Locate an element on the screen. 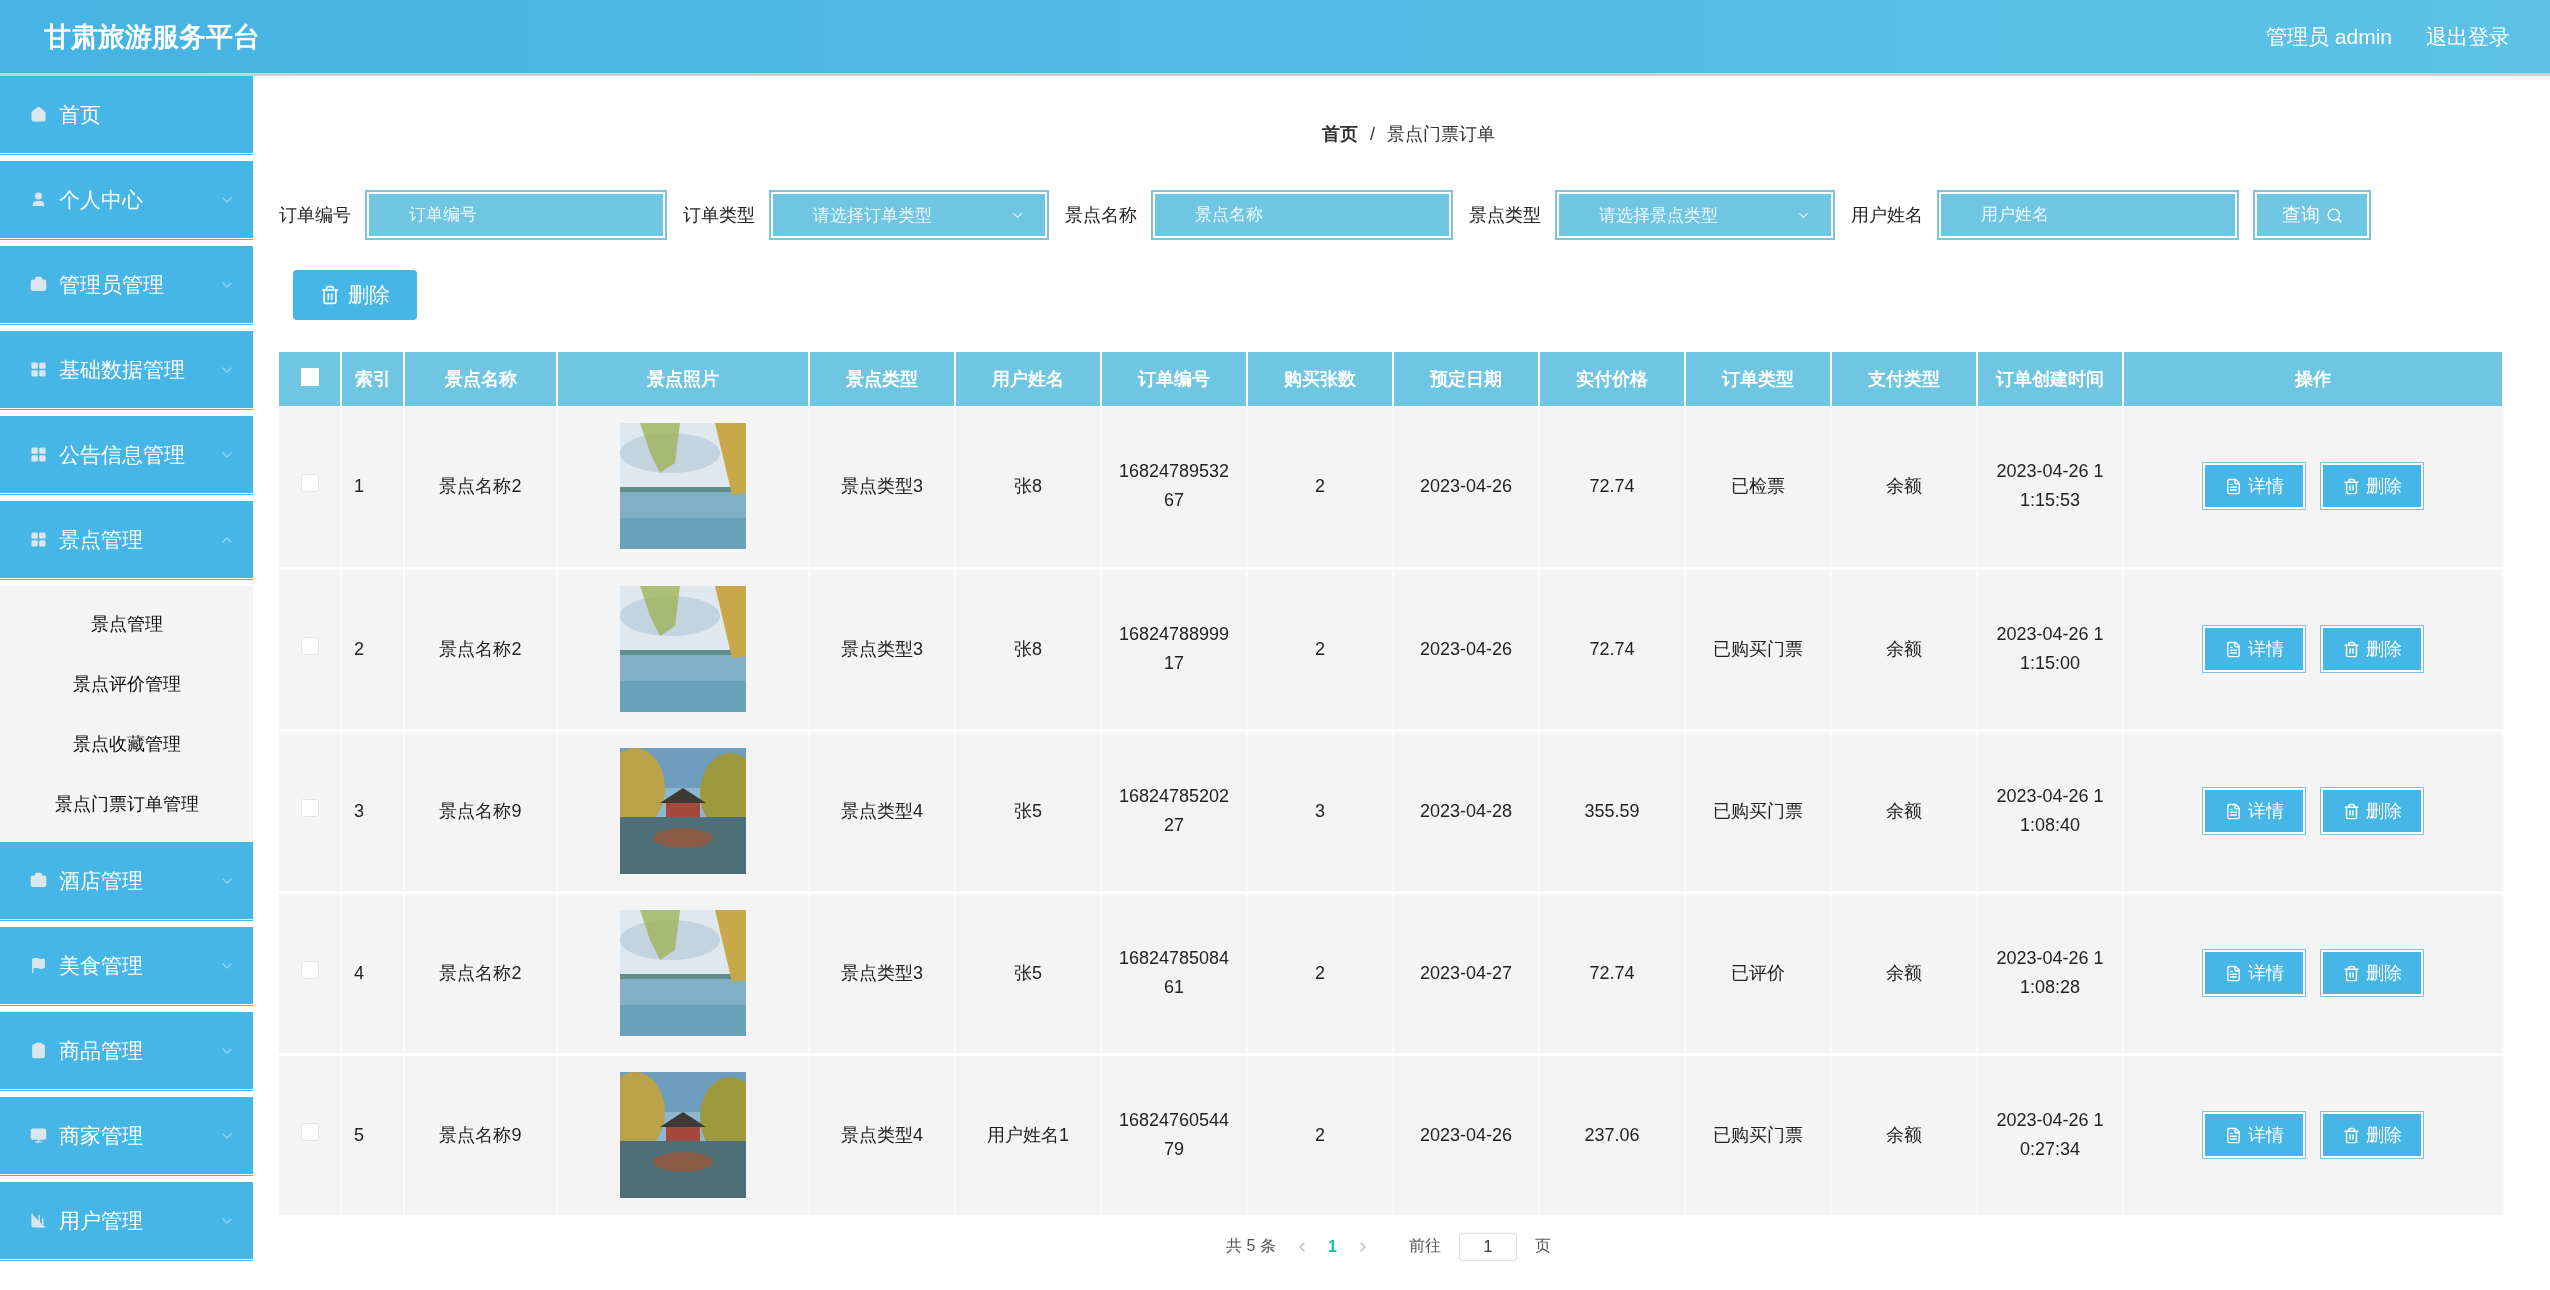 This screenshot has width=2550, height=1290. table-cell: 已购买门票 is located at coordinates (1758, 1135).